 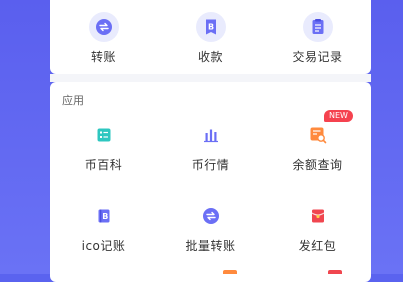 What do you see at coordinates (210, 246) in the screenshot?
I see `app-label: 批量转账` at bounding box center [210, 246].